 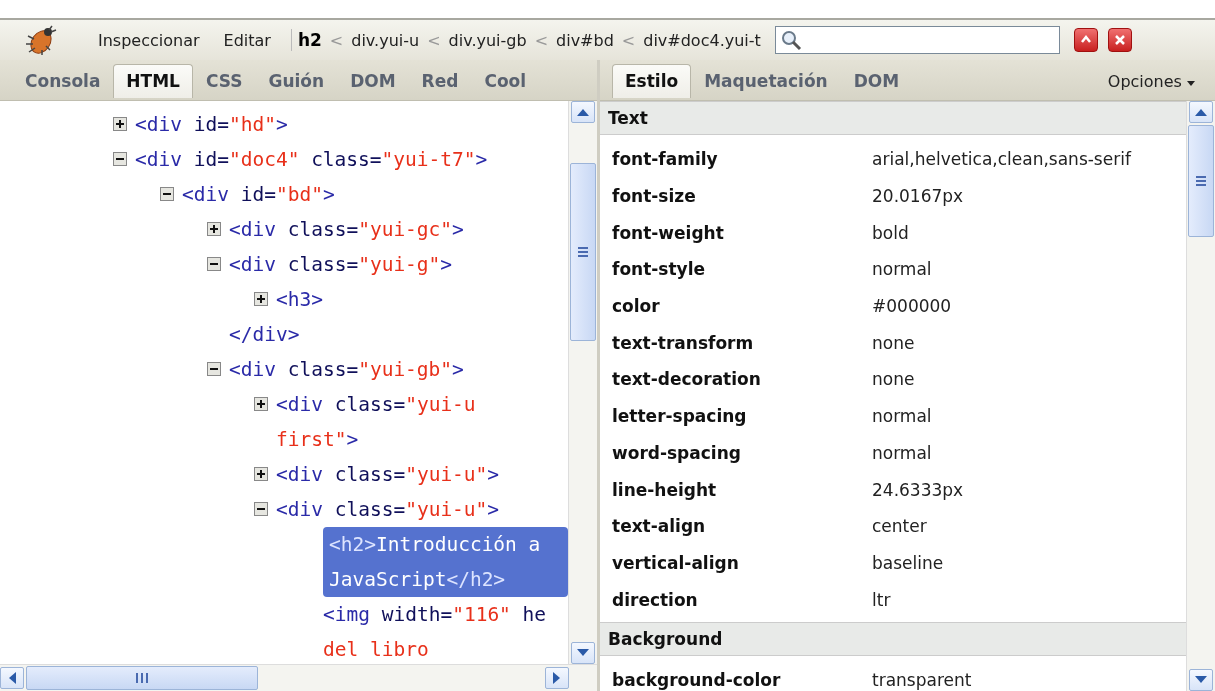 I want to click on property-name: font-weight, so click(x=668, y=232).